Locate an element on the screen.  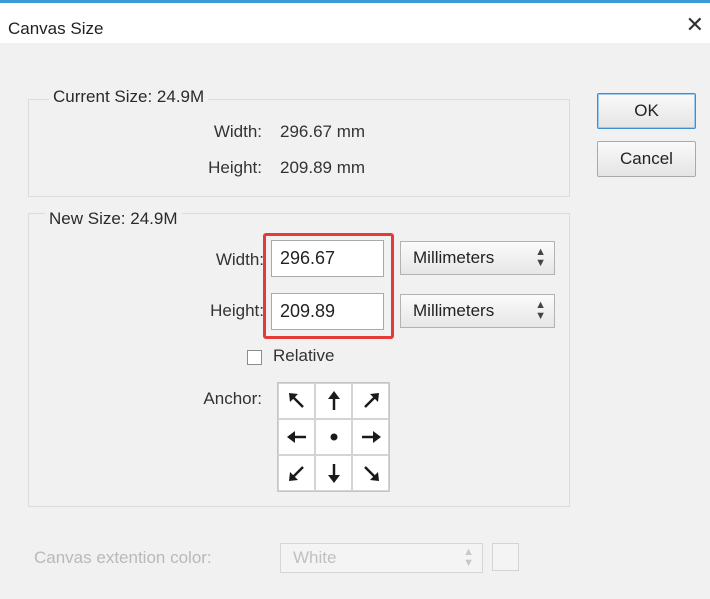
current-width-label: Width: is located at coordinates (237, 131).